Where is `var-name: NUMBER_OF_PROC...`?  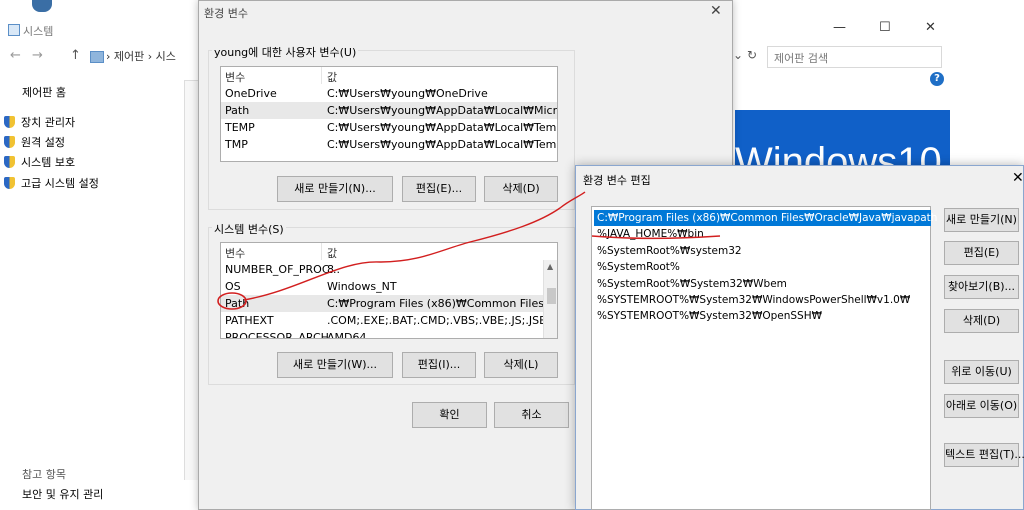 var-name: NUMBER_OF_PROC... is located at coordinates (283, 269).